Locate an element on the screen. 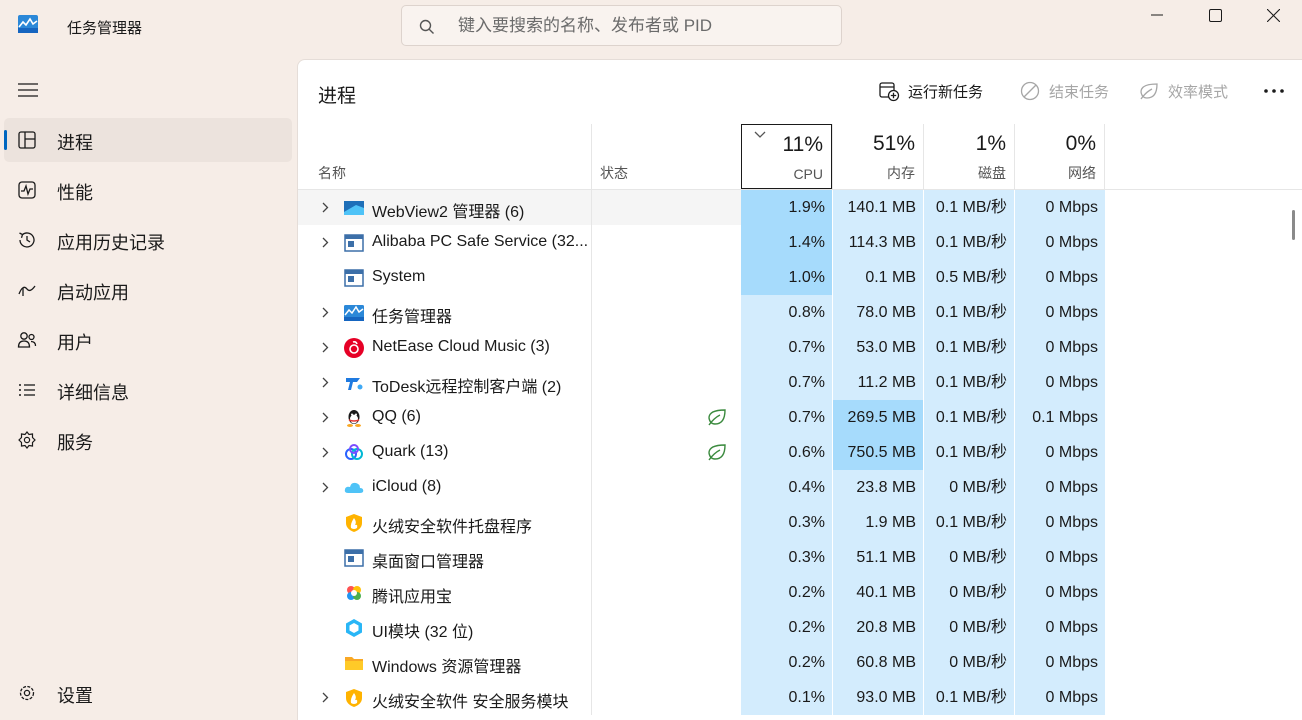 This screenshot has width=1302, height=720. process-row: iCloud (8) 0.4% 23.8 MB 0 MB/秒 0 Mbps is located at coordinates (800, 487).